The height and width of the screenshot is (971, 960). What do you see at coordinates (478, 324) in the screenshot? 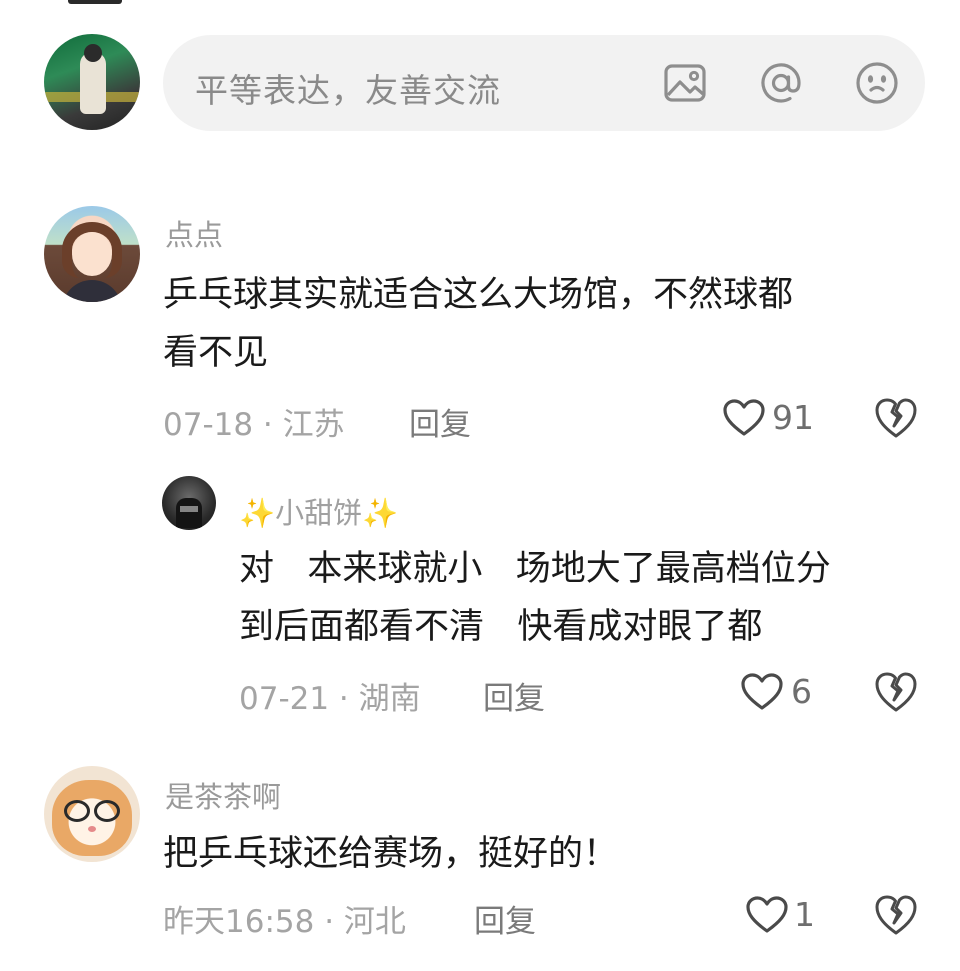
I see `comment-text: 乒乓球其实就适合这么大场馆，不然球都 看不见` at bounding box center [478, 324].